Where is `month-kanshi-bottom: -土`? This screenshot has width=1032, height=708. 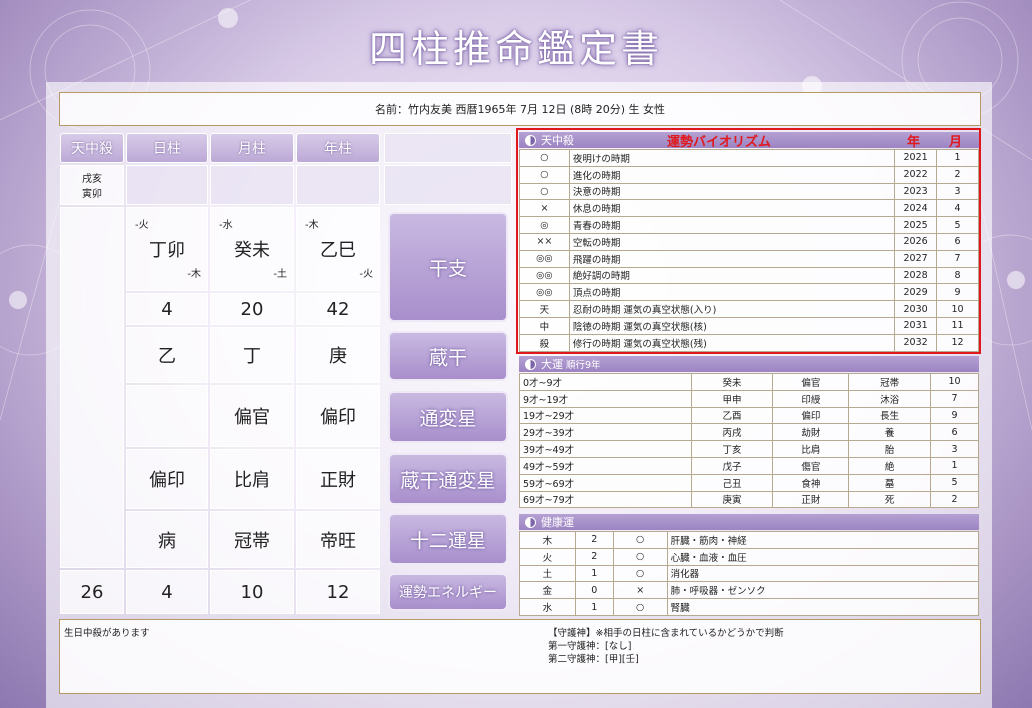
month-kanshi-bottom: -土 is located at coordinates (280, 274).